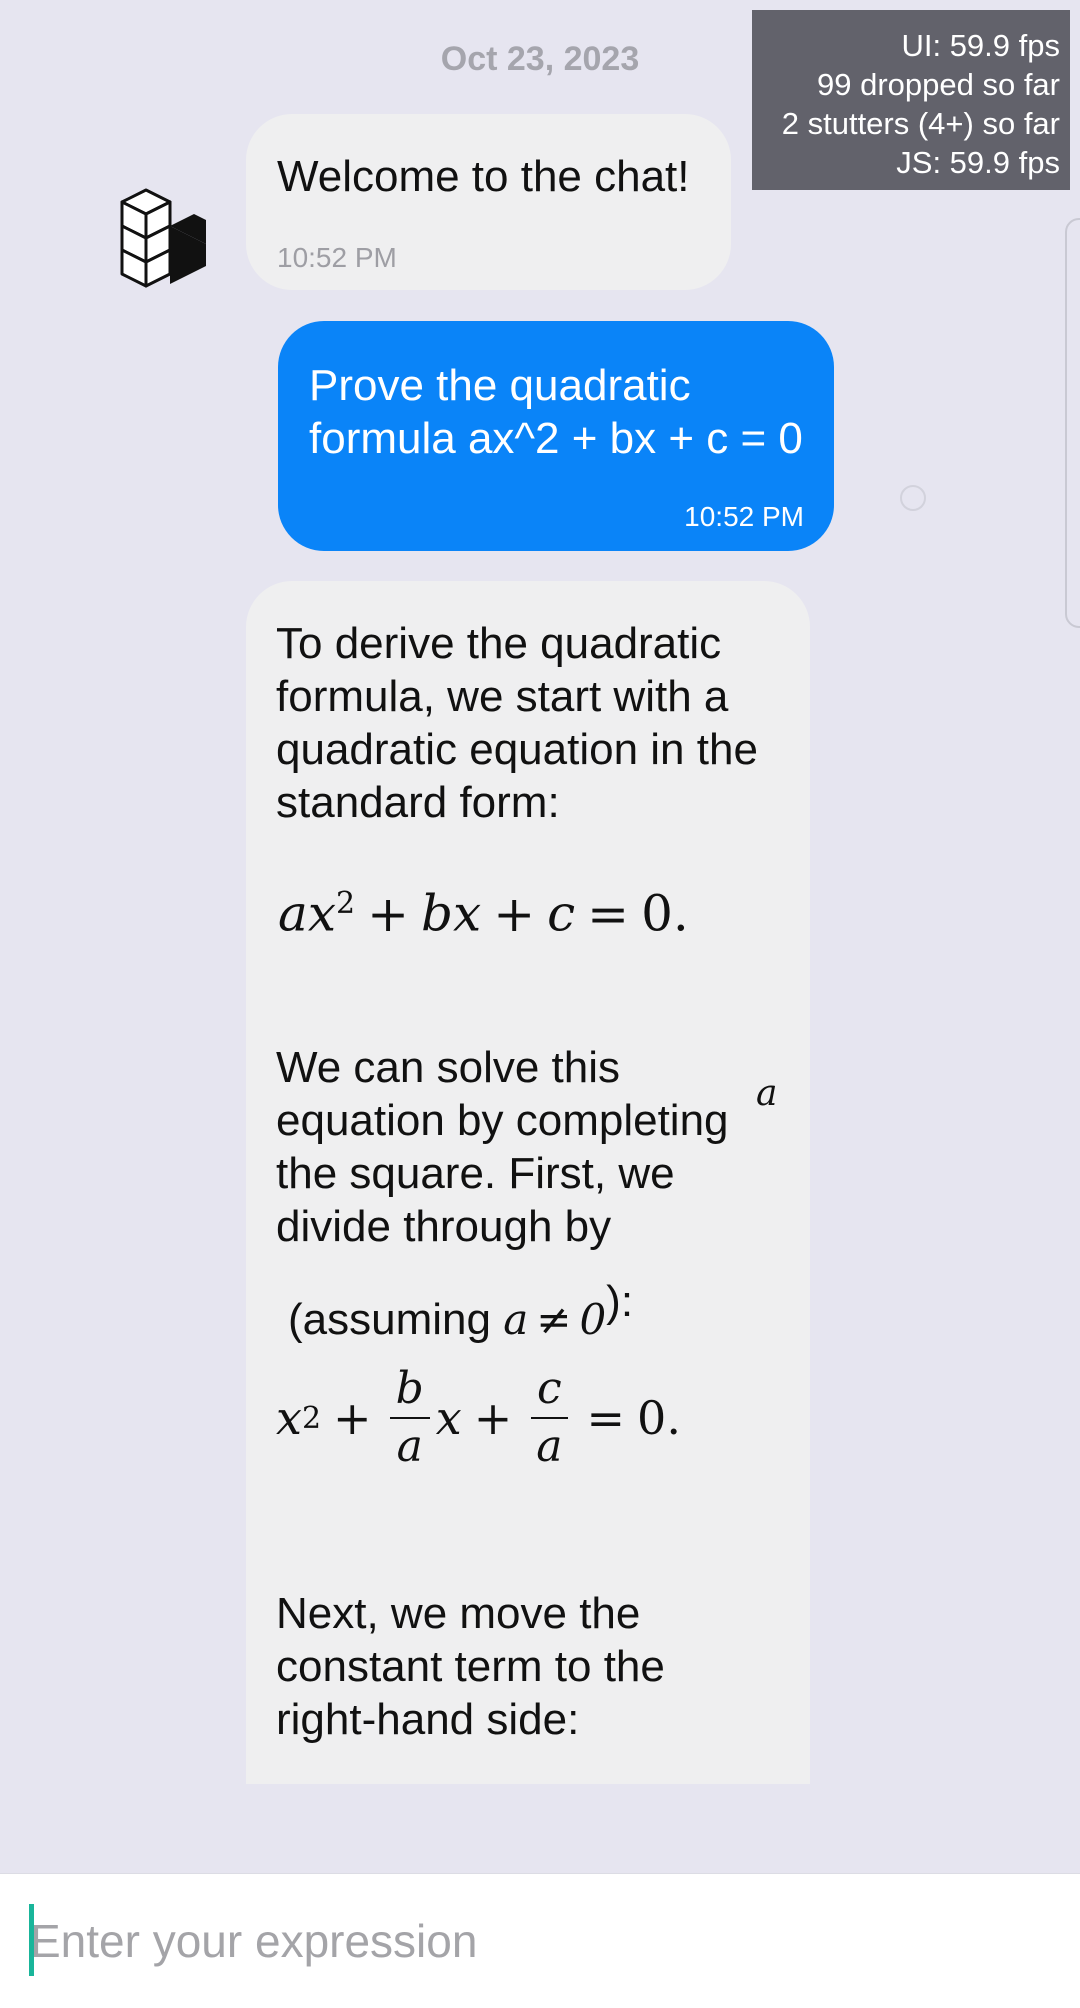 The image size is (1080, 2008). I want to click on assumption-line: (assuming a ≠ 0):, so click(460, 1311).